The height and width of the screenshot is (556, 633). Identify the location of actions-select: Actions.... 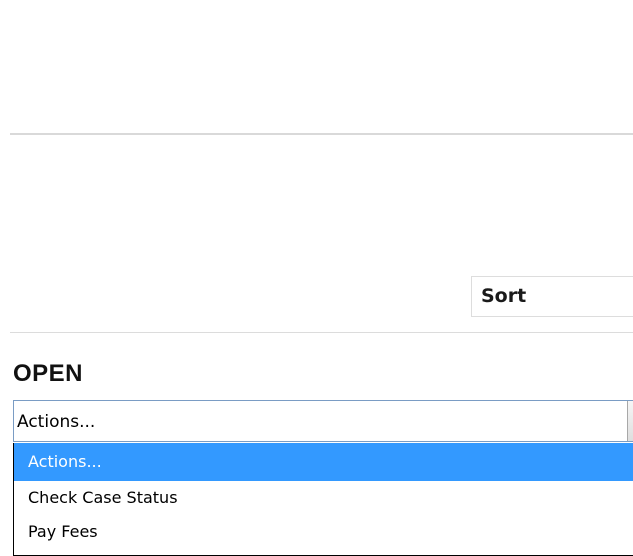
(323, 421).